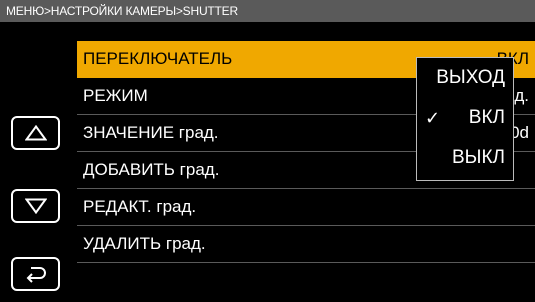 This screenshot has width=535, height=302. I want to click on menu-item-label: ПЕРЕКЛЮЧАТЕЛЬ, so click(158, 58).